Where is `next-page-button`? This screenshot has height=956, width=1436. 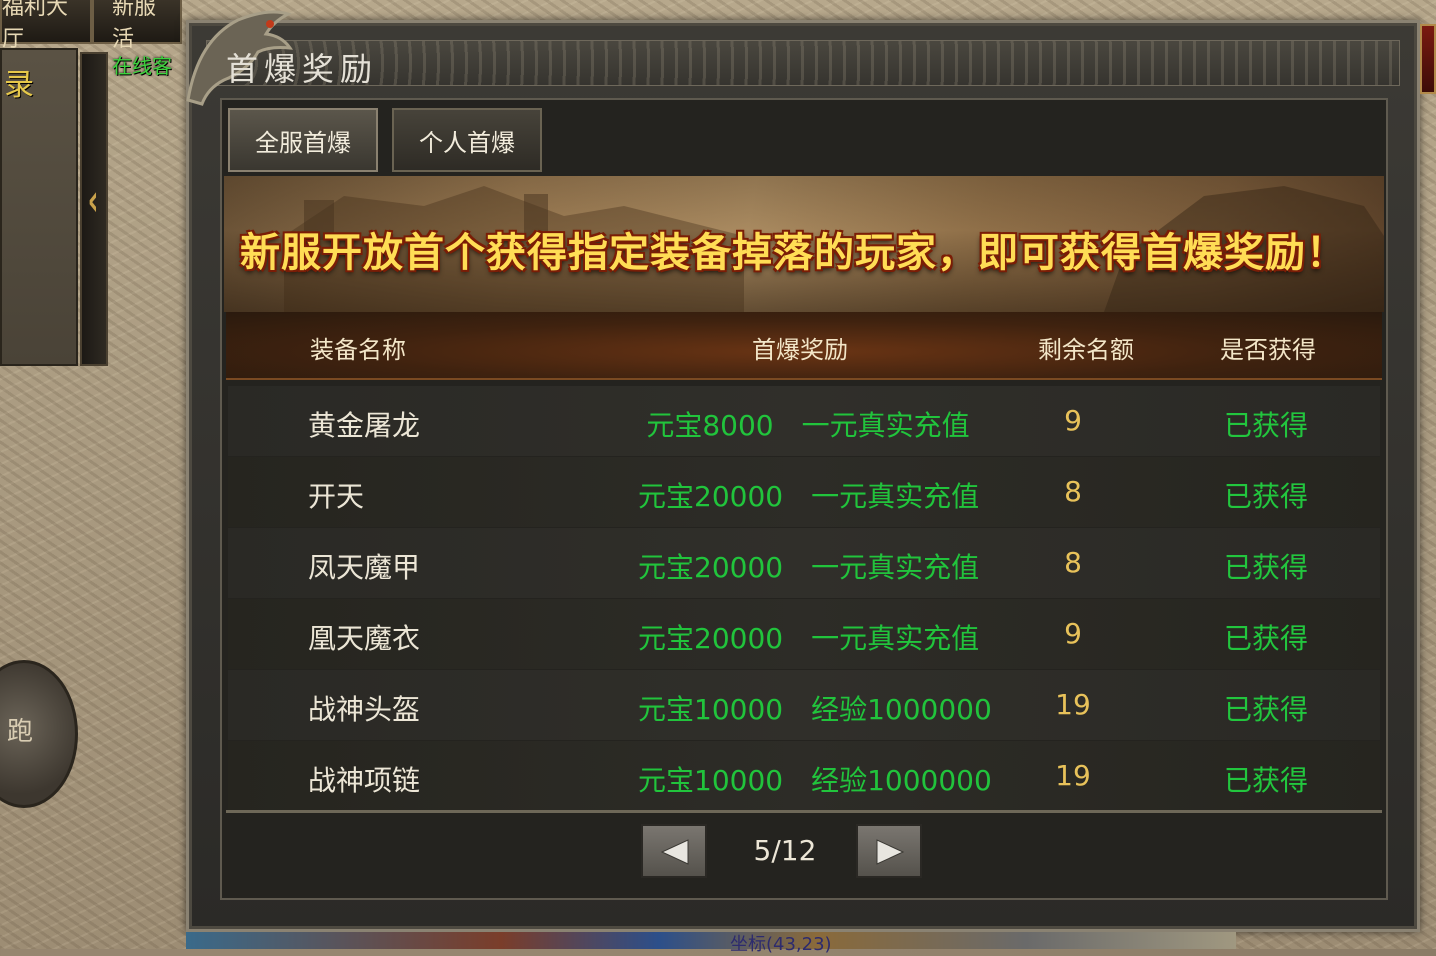 next-page-button is located at coordinates (889, 851).